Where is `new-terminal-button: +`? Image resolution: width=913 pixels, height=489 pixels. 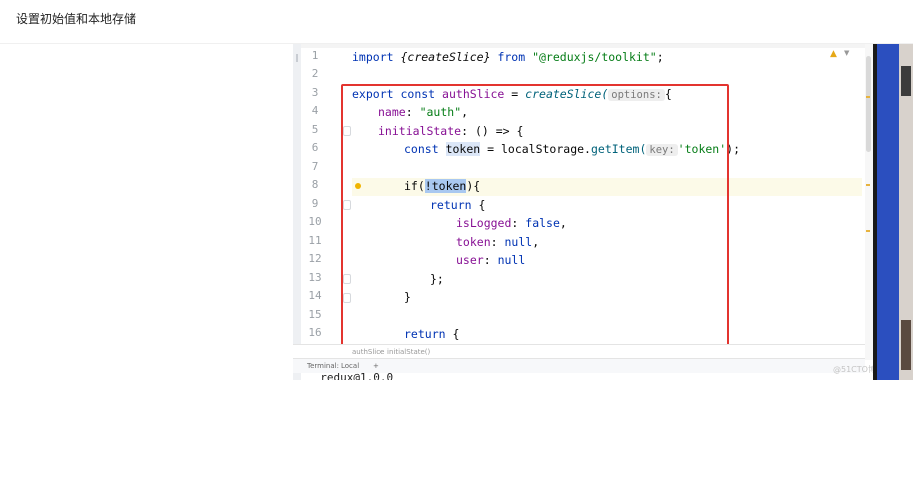 new-terminal-button: + is located at coordinates (376, 366).